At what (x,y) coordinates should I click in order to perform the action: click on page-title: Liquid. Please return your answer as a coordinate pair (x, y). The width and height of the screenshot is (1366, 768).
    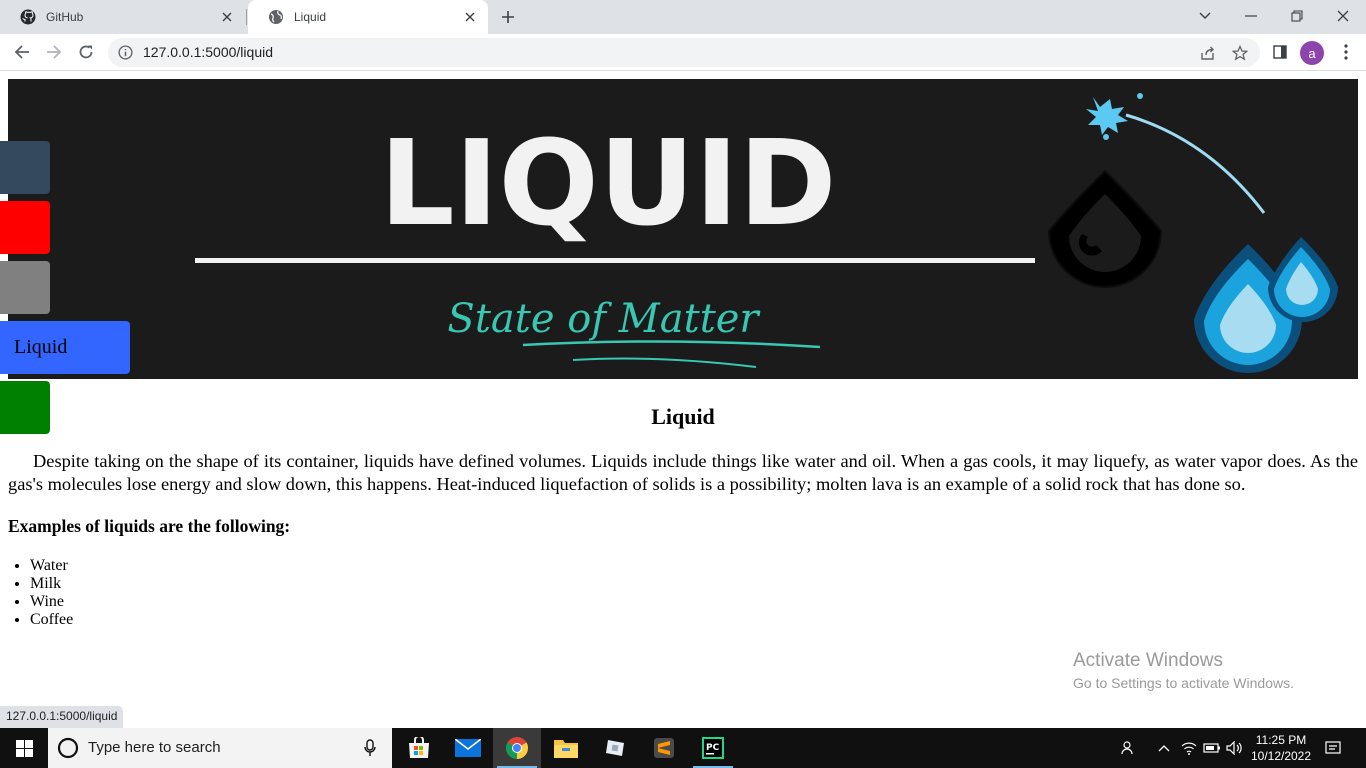
    Looking at the image, I should click on (683, 416).